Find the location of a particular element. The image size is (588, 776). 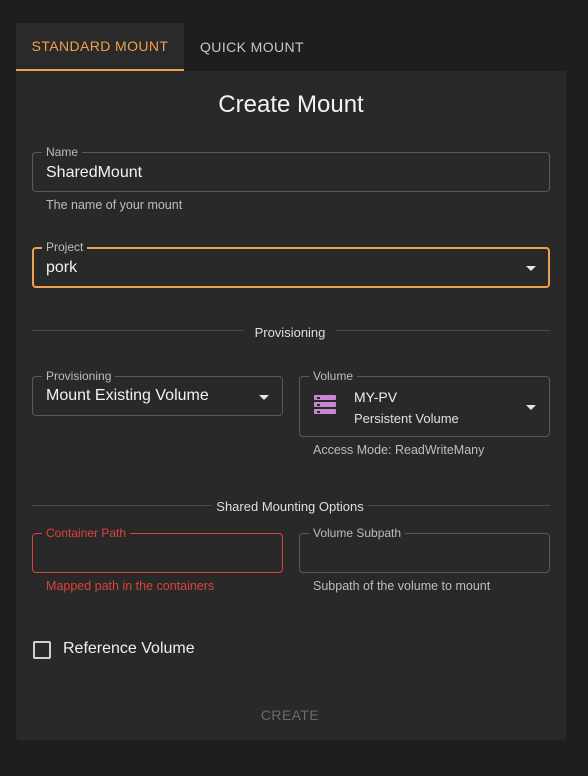

provisioning-select: Provisioning Mount Existing Volume is located at coordinates (157, 392).